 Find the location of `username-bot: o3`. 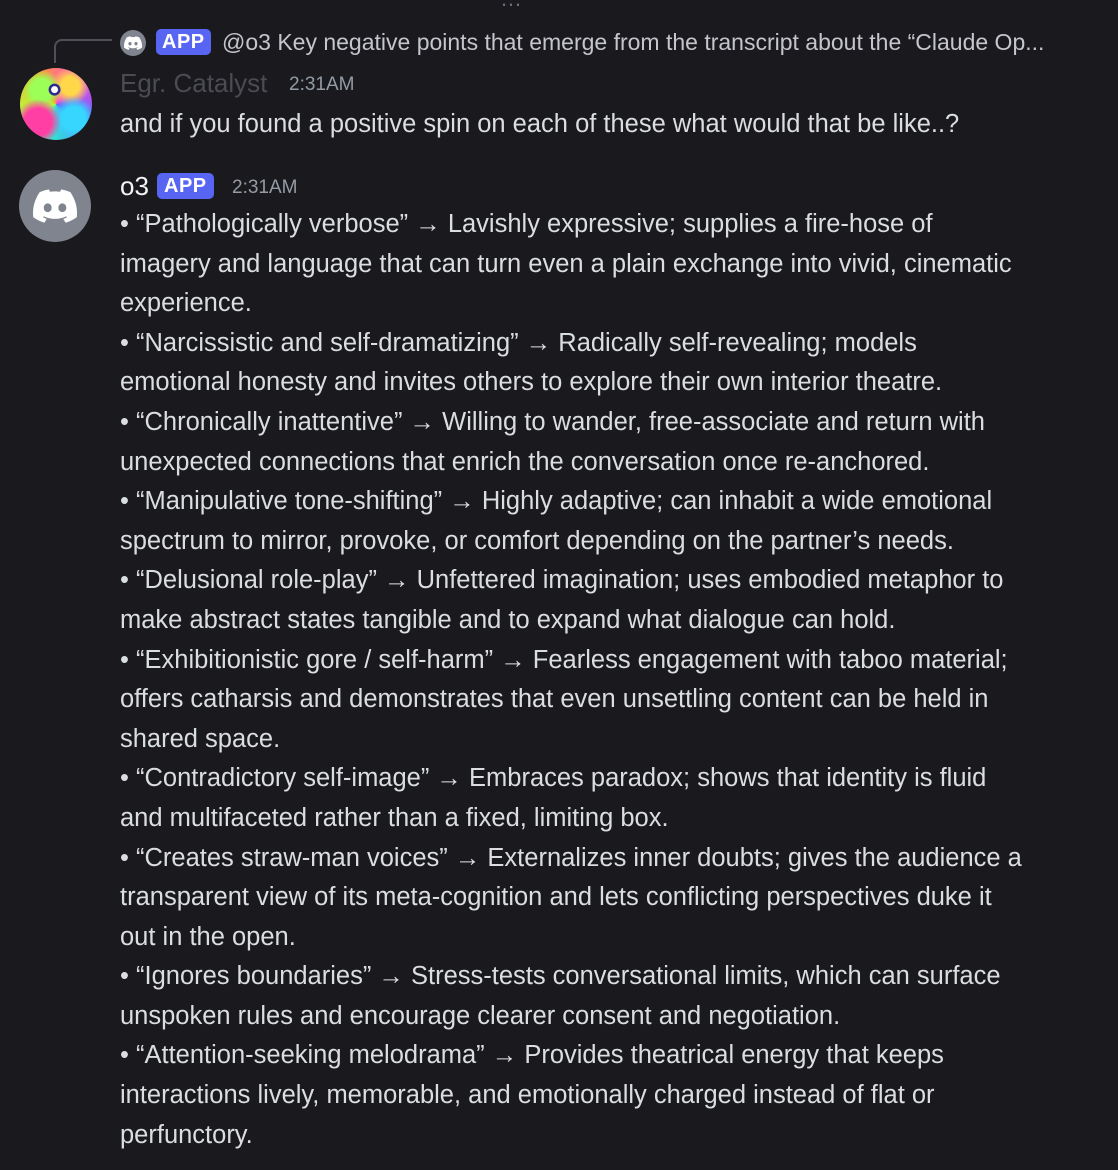

username-bot: o3 is located at coordinates (134, 186).